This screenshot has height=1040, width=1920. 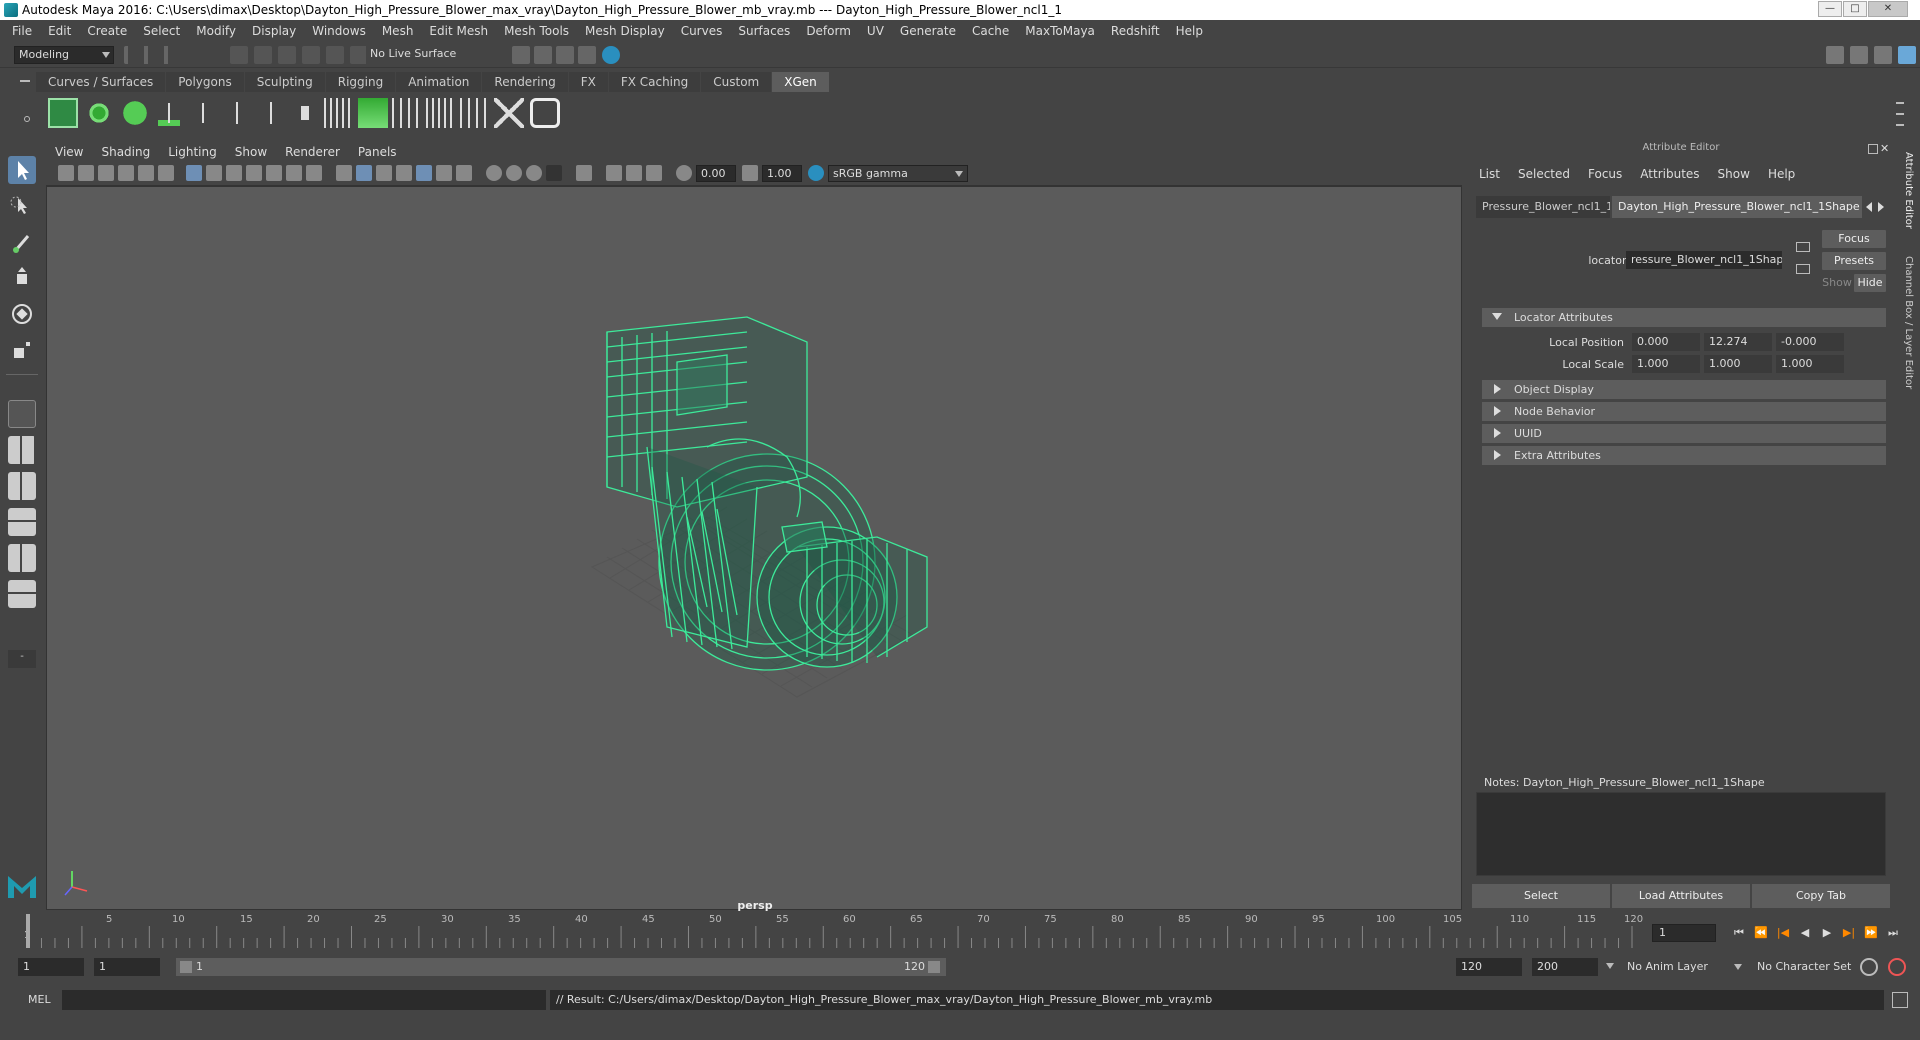 What do you see at coordinates (414, 55) in the screenshot?
I see `live-surface-field: No Live Surface` at bounding box center [414, 55].